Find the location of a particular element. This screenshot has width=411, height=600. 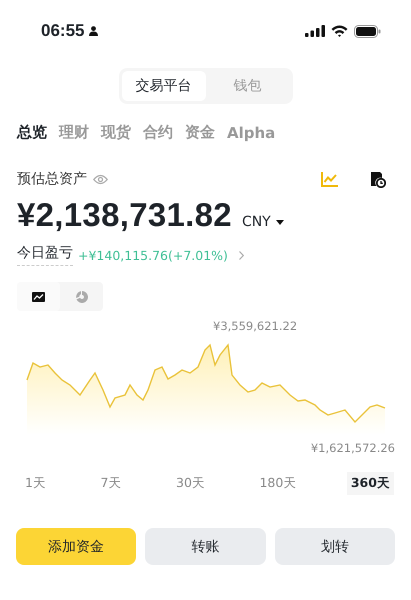

segment-tab: 钱包 is located at coordinates (248, 86).